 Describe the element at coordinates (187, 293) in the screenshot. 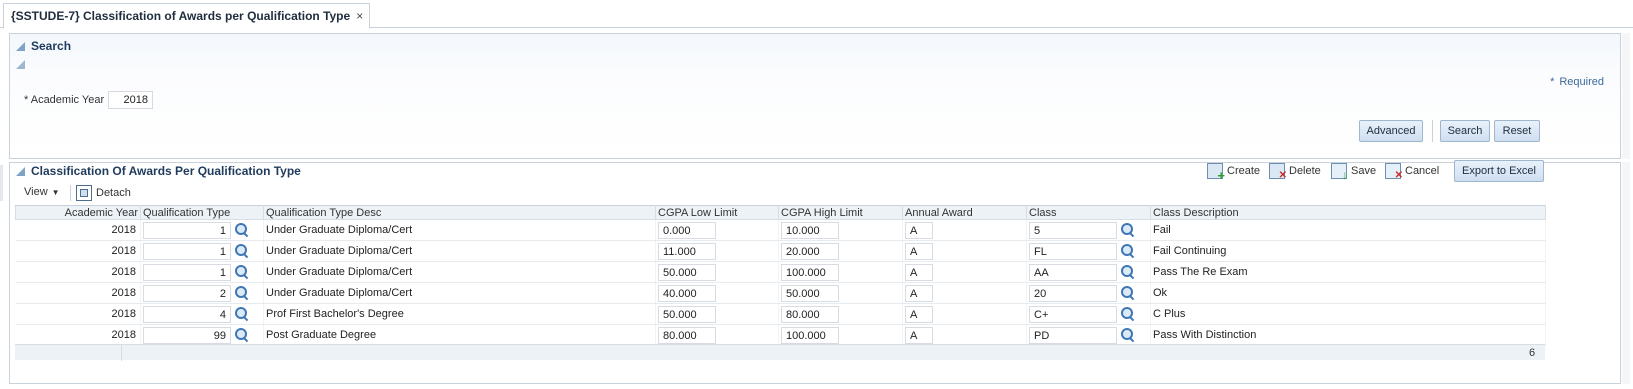

I see `qualification-type-input: 2` at that location.